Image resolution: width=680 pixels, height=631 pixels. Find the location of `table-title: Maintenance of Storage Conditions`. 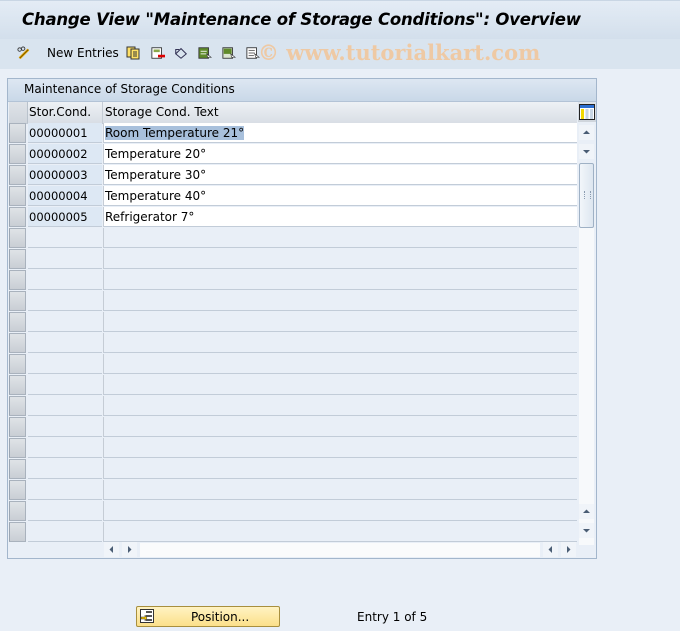

table-title: Maintenance of Storage Conditions is located at coordinates (129, 89).